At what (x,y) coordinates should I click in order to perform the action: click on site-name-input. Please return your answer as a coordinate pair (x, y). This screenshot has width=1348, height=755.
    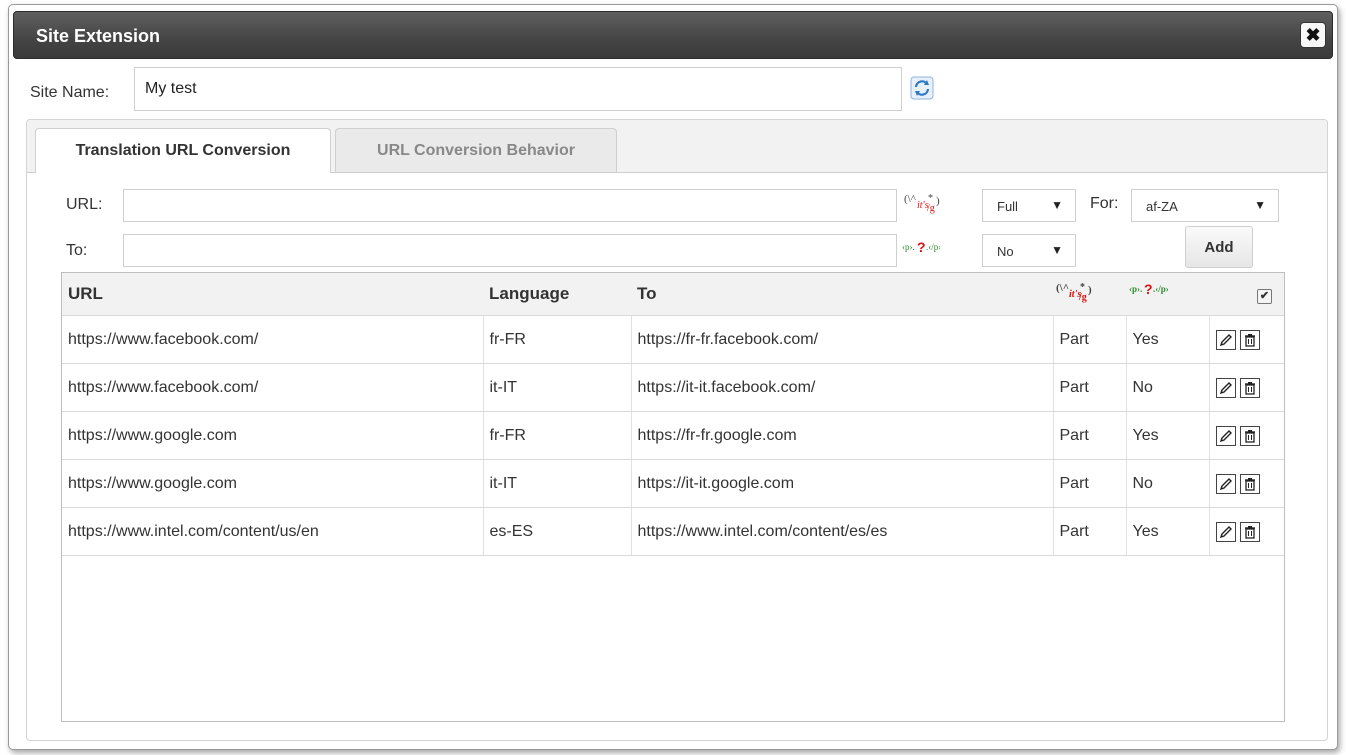
    Looking at the image, I should click on (518, 89).